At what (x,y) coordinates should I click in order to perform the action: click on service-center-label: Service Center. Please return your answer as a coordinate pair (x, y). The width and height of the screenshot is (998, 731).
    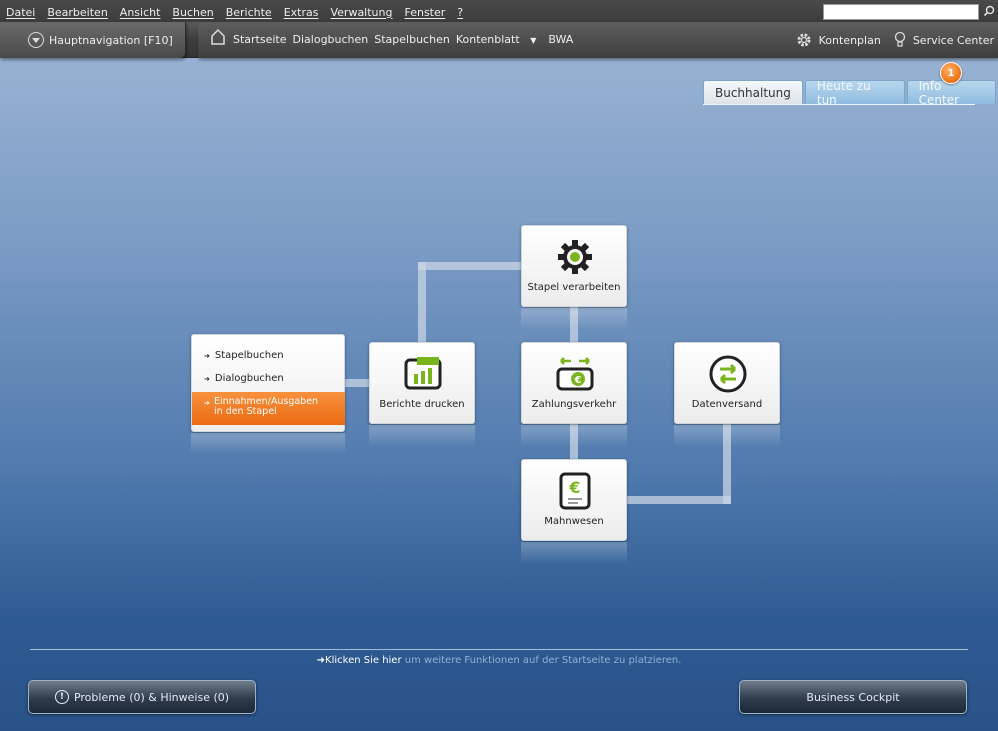
    Looking at the image, I should click on (953, 40).